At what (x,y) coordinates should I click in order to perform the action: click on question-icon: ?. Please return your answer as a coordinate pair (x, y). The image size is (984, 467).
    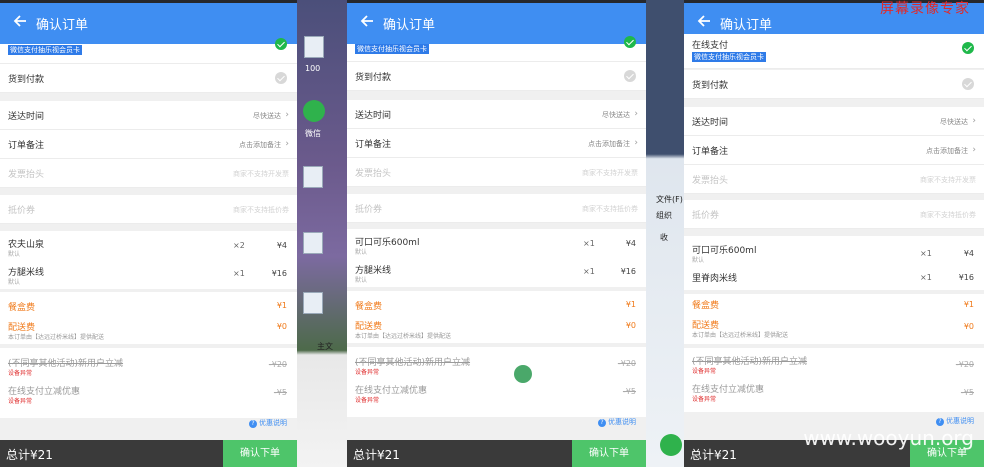
    Looking at the image, I should click on (940, 422).